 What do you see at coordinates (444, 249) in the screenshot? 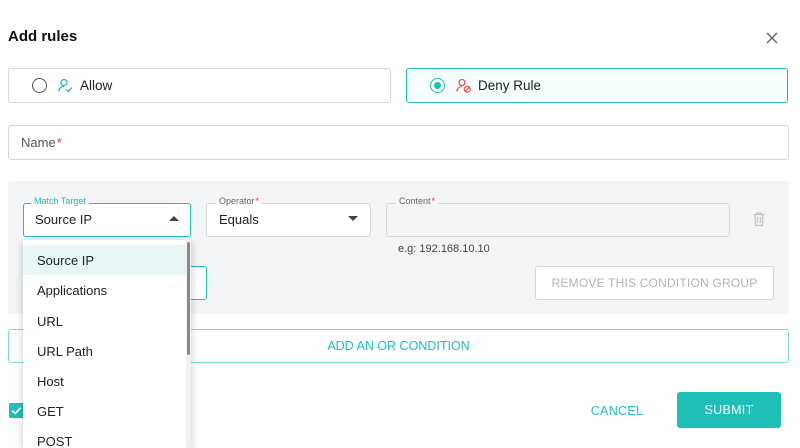
I see `content-hint: e.g: 192.168.10.10` at bounding box center [444, 249].